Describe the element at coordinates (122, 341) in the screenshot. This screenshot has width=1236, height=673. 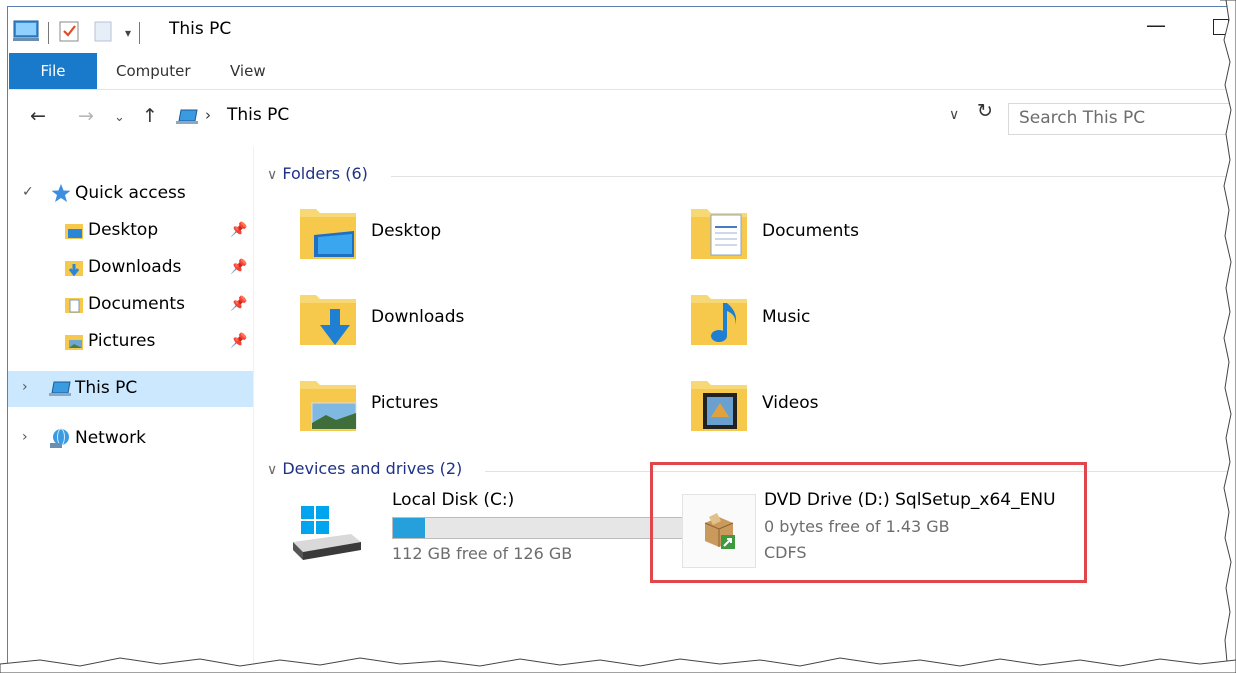
I see `nav-item-label: Pictures` at that location.